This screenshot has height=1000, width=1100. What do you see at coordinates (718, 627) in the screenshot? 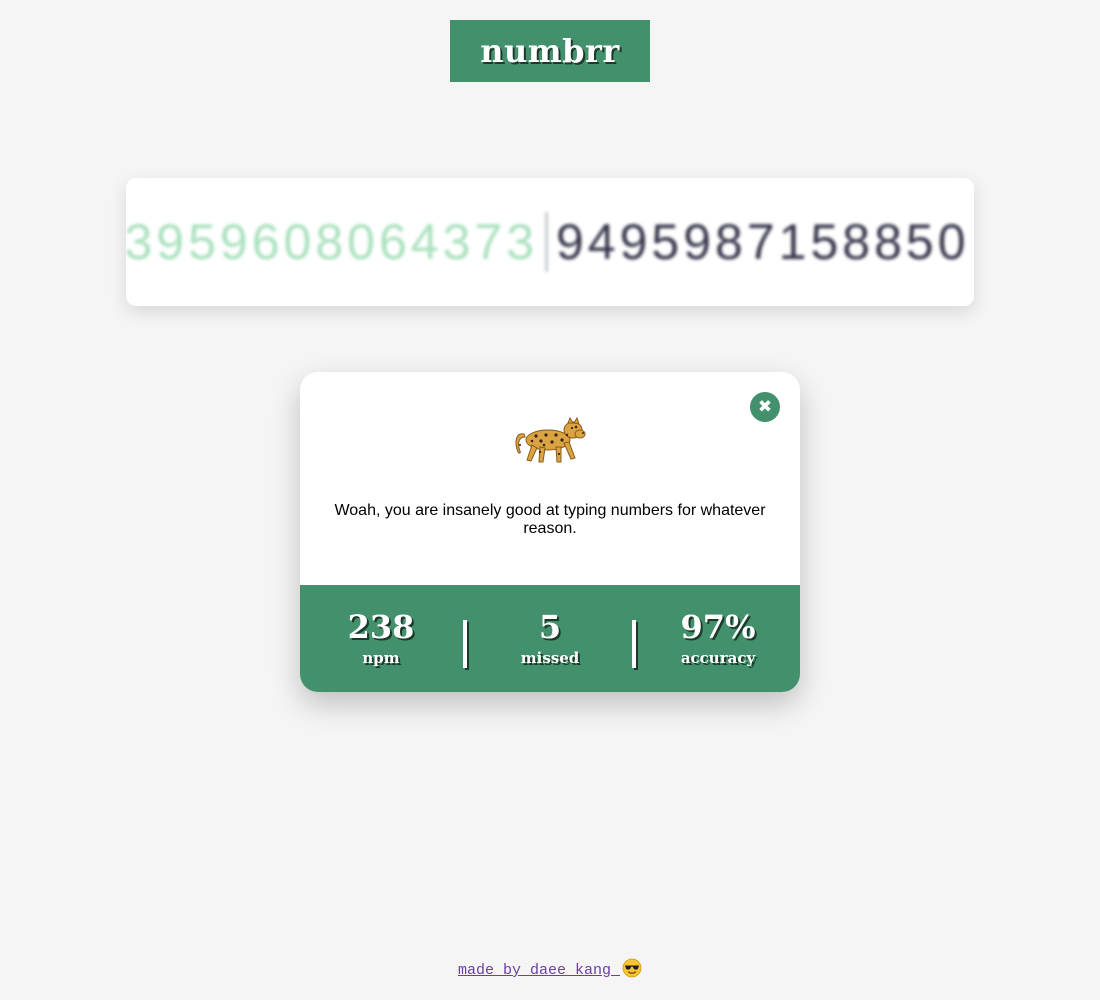
I see `accuracy-value: 97%` at bounding box center [718, 627].